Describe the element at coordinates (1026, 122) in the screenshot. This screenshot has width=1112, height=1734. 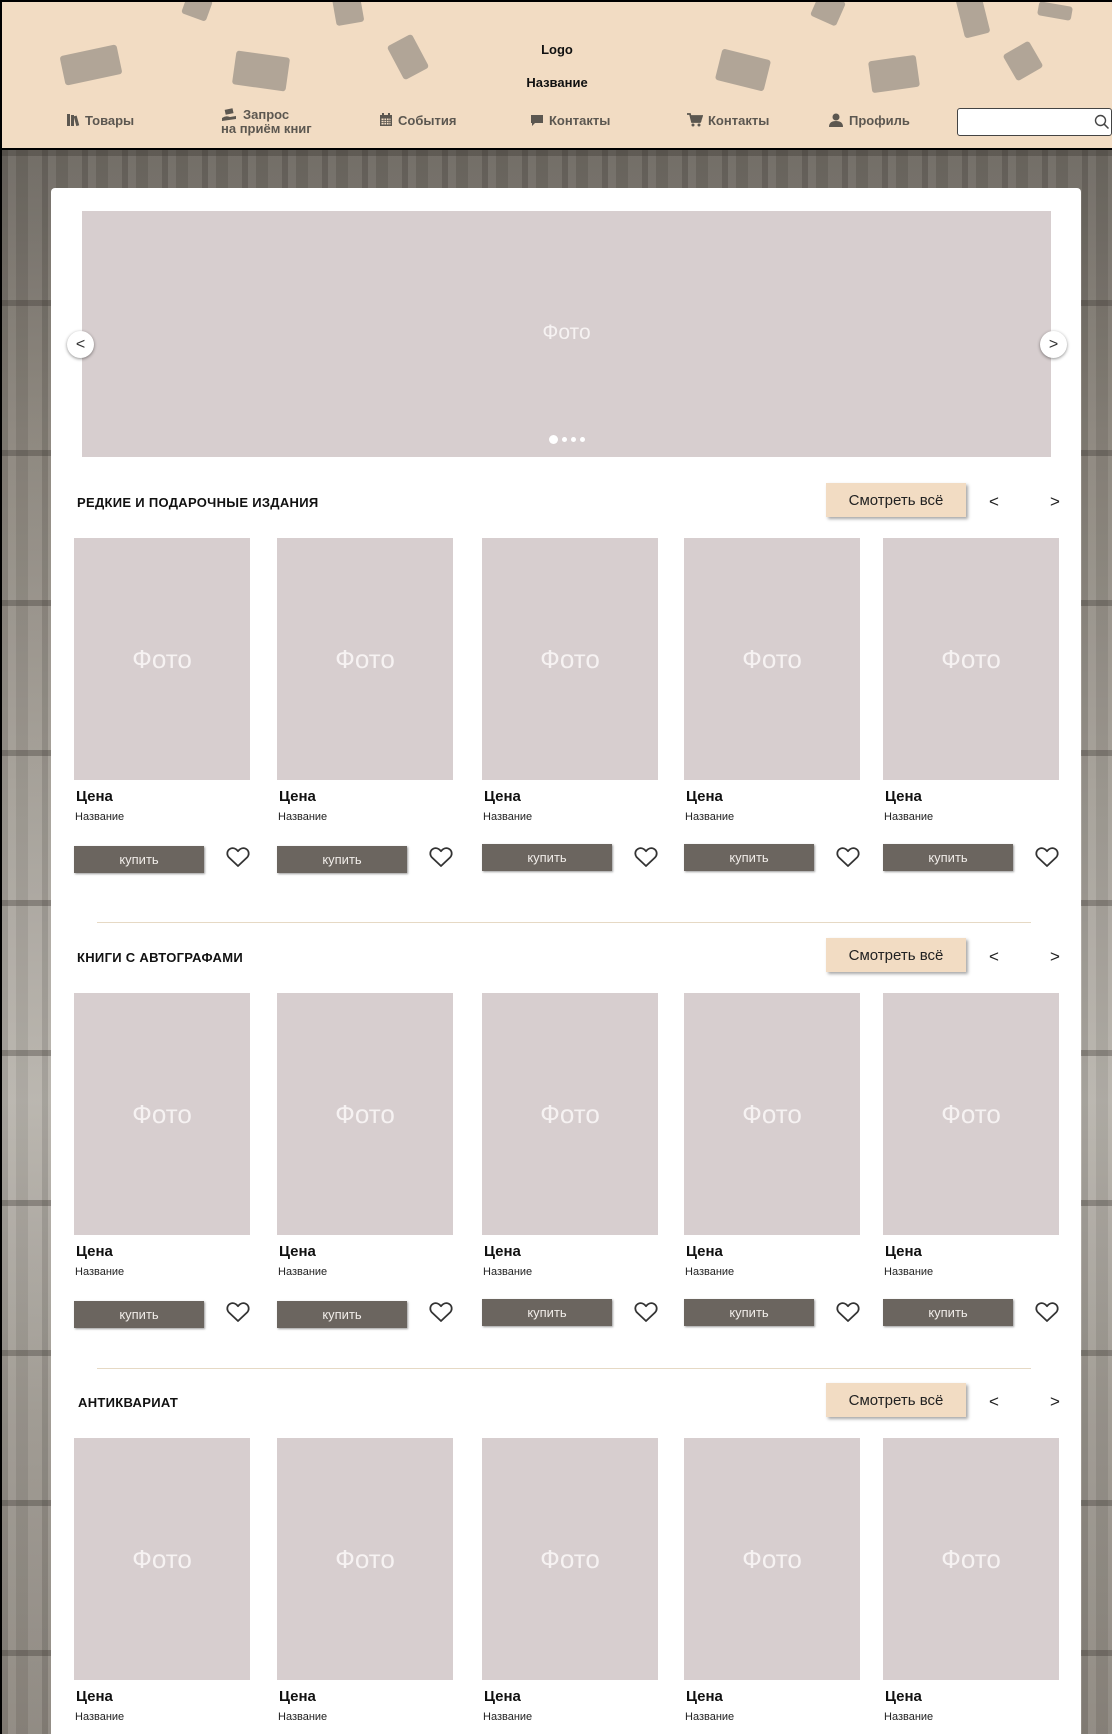
I see `search-input` at that location.